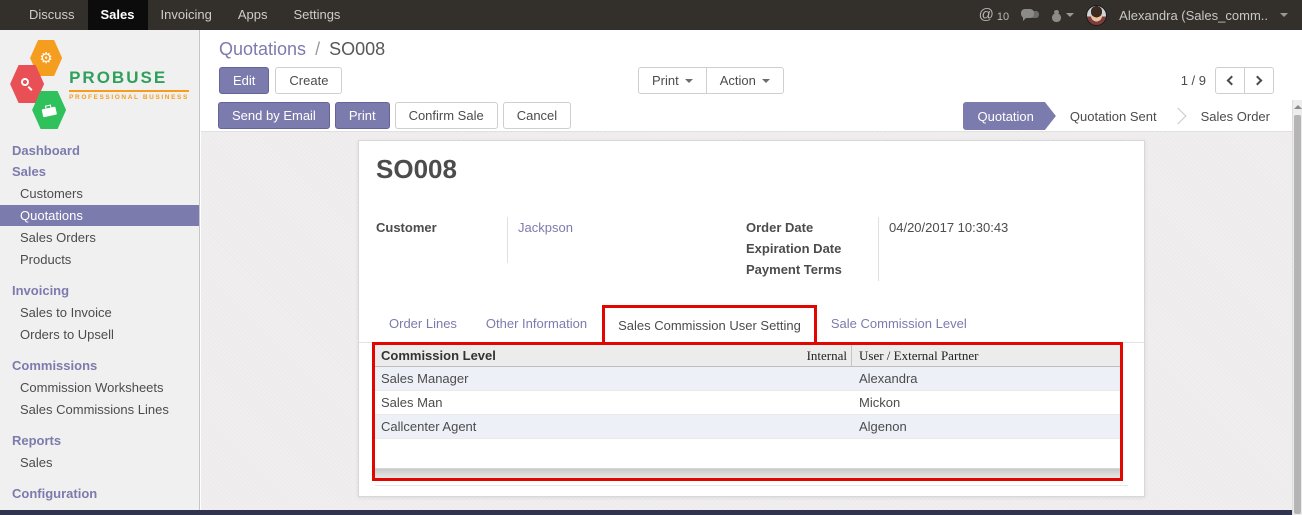  I want to click on stage-quotation: Quotation, so click(1009, 116).